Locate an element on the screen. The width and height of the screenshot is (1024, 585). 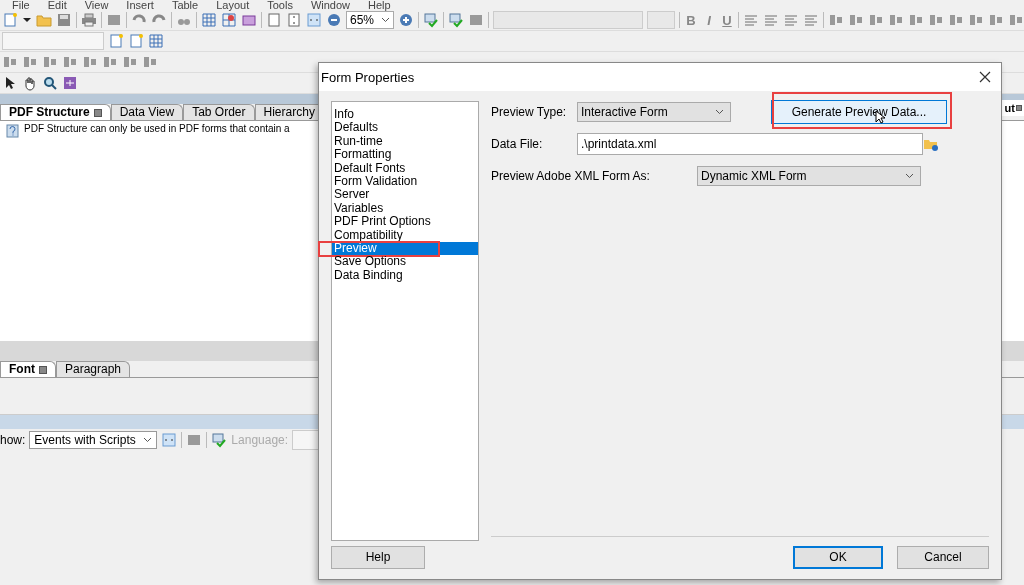
menu-item: Edit is located at coordinates (57, 5).